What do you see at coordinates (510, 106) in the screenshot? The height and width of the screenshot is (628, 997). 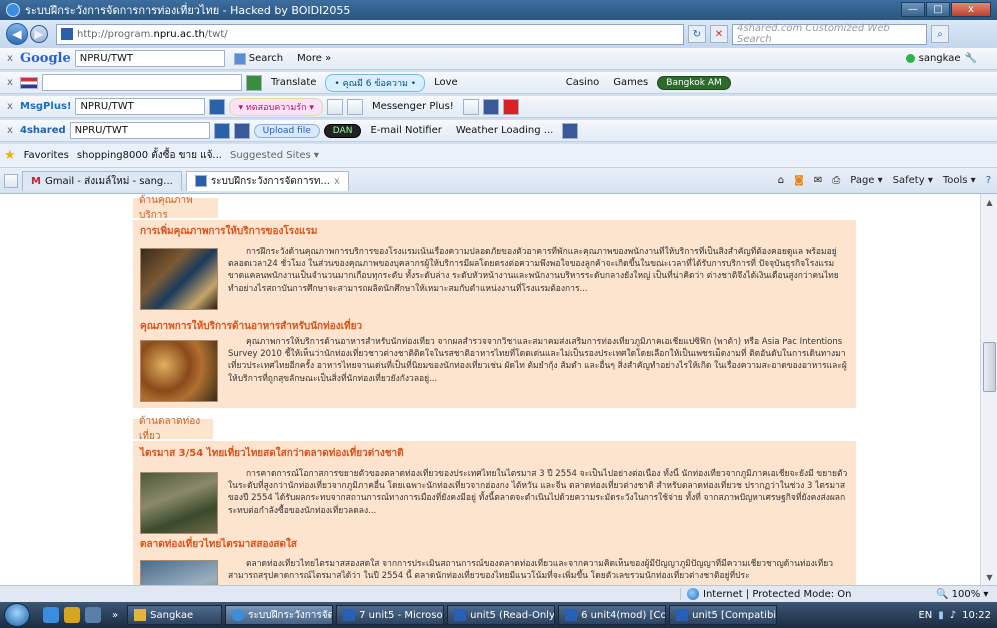 I see `youtube-icon` at bounding box center [510, 106].